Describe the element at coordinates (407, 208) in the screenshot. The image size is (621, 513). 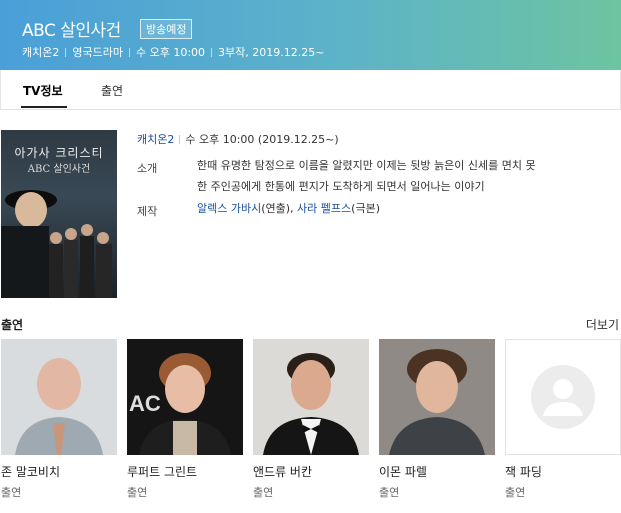
I see `production-credits: 알렉스 가바시(연출), 사라 펠프스(극본)` at that location.